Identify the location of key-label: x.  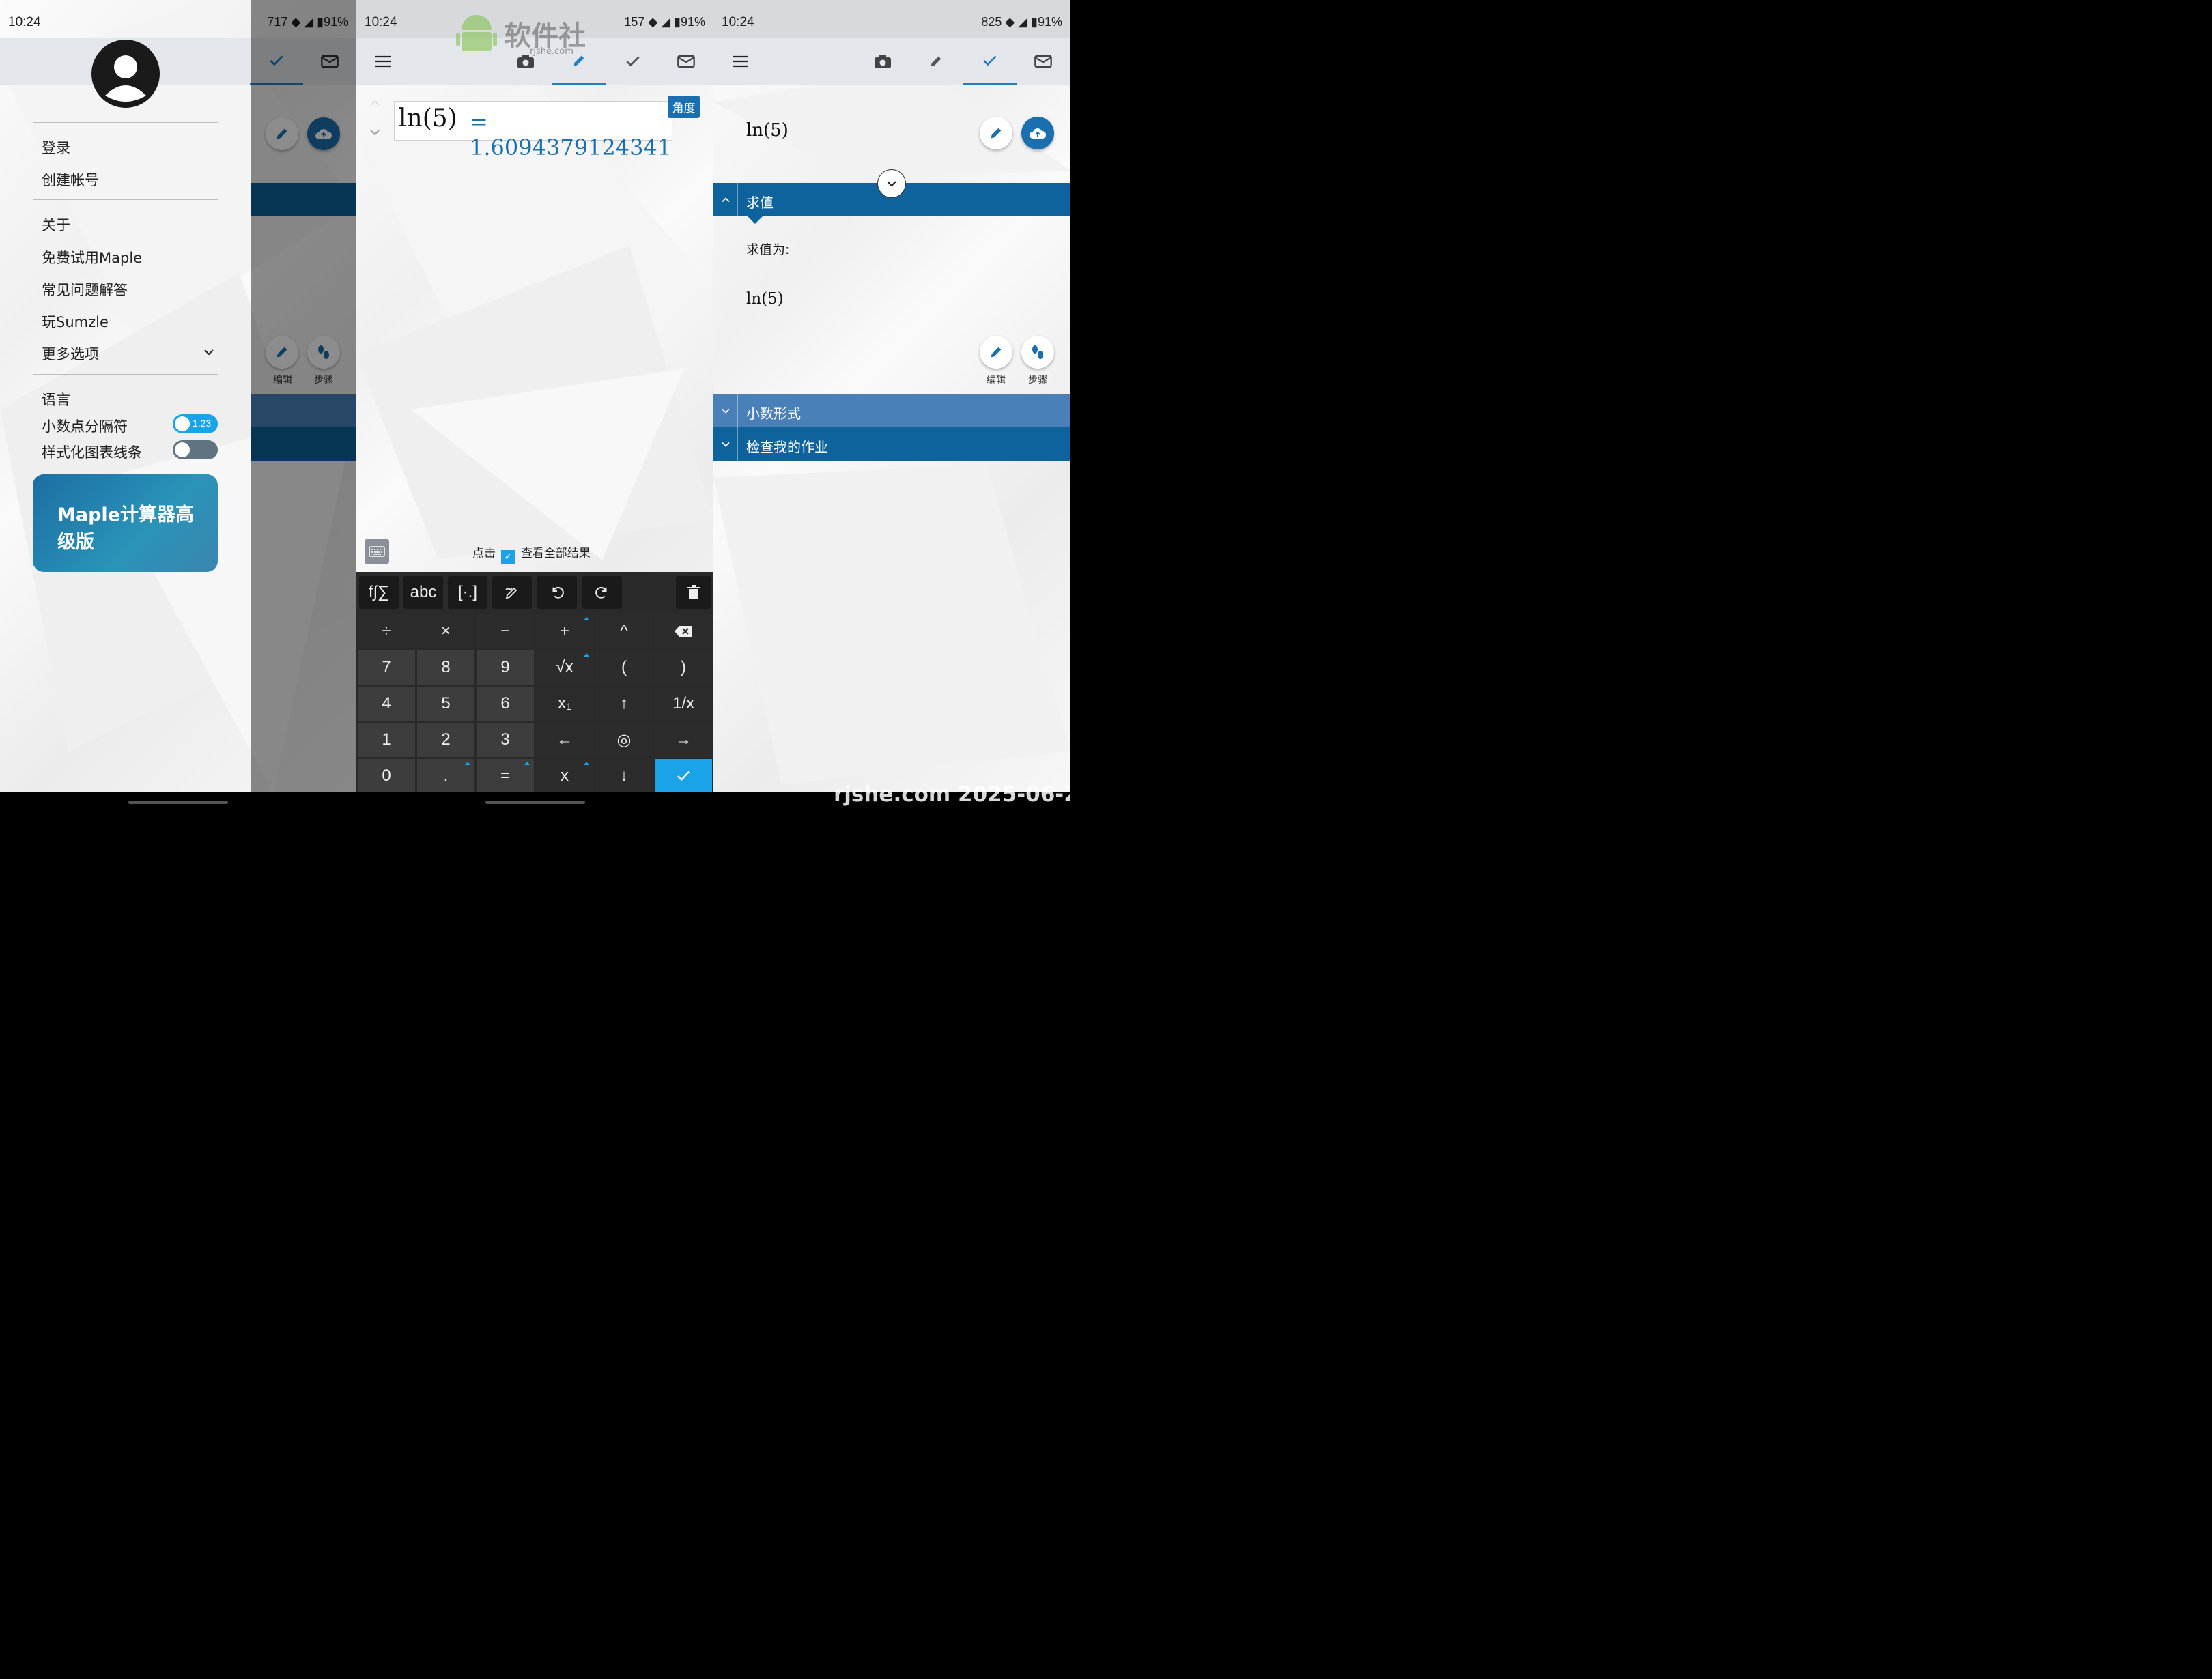
(565, 775).